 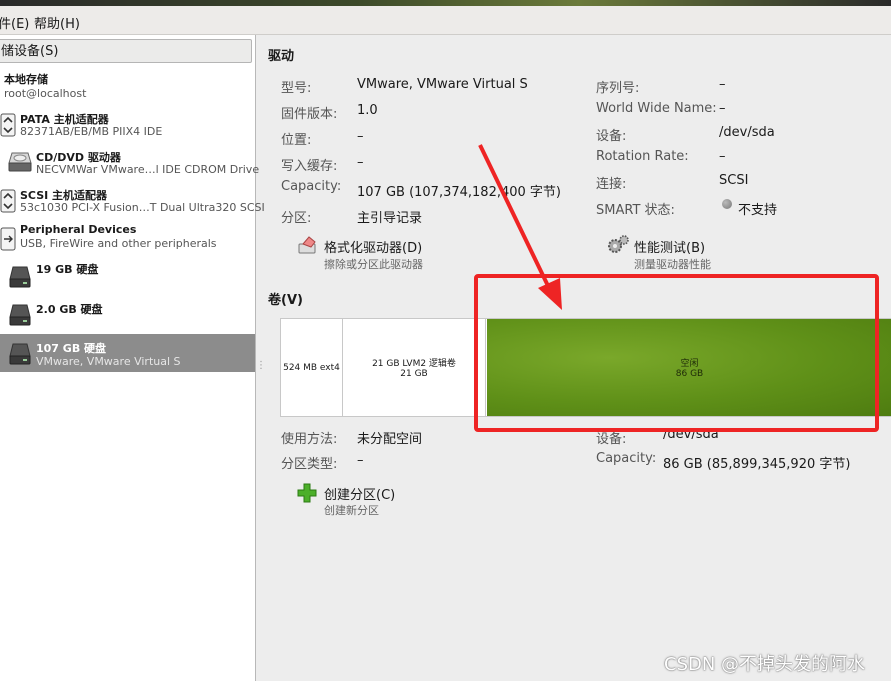 What do you see at coordinates (281, 56) in the screenshot?
I see `drive-section-title: 驱动` at bounding box center [281, 56].